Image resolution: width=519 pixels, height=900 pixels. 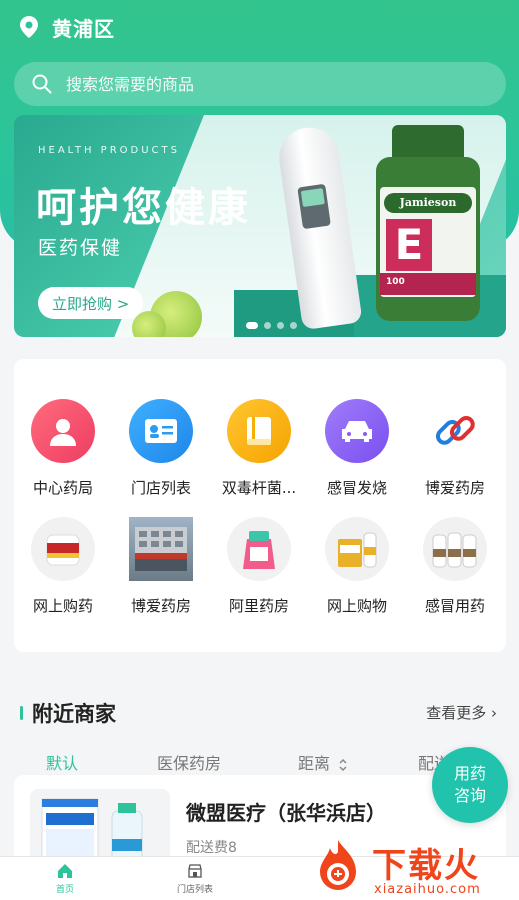 I want to click on category-label: 中心药局, so click(x=62, y=488).